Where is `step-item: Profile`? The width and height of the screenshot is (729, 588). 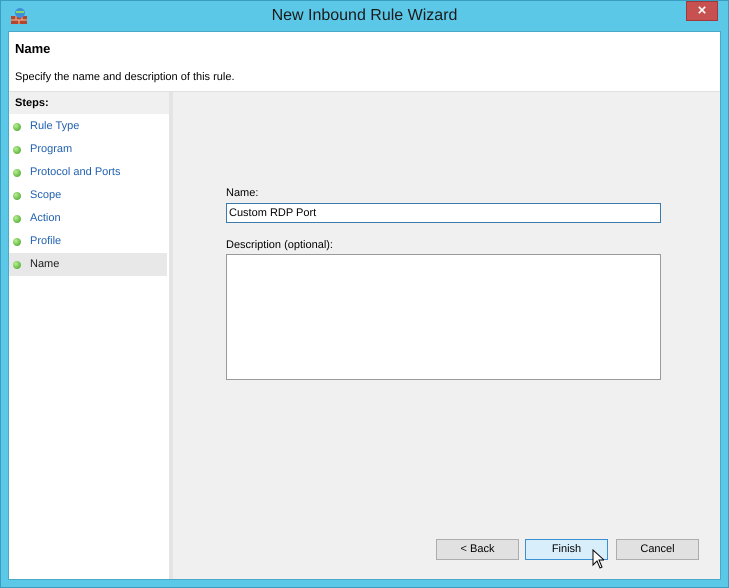 step-item: Profile is located at coordinates (88, 241).